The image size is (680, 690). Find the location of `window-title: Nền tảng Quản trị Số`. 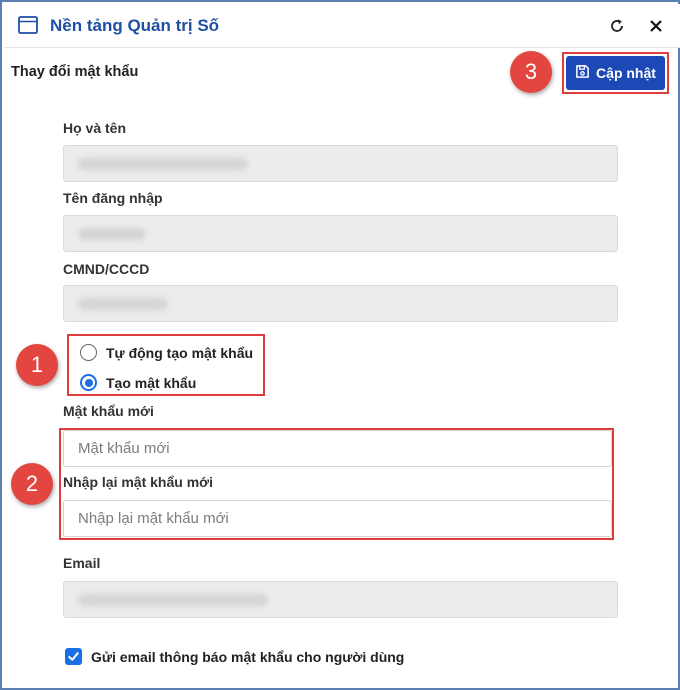

window-title: Nền tảng Quản trị Số is located at coordinates (135, 25).